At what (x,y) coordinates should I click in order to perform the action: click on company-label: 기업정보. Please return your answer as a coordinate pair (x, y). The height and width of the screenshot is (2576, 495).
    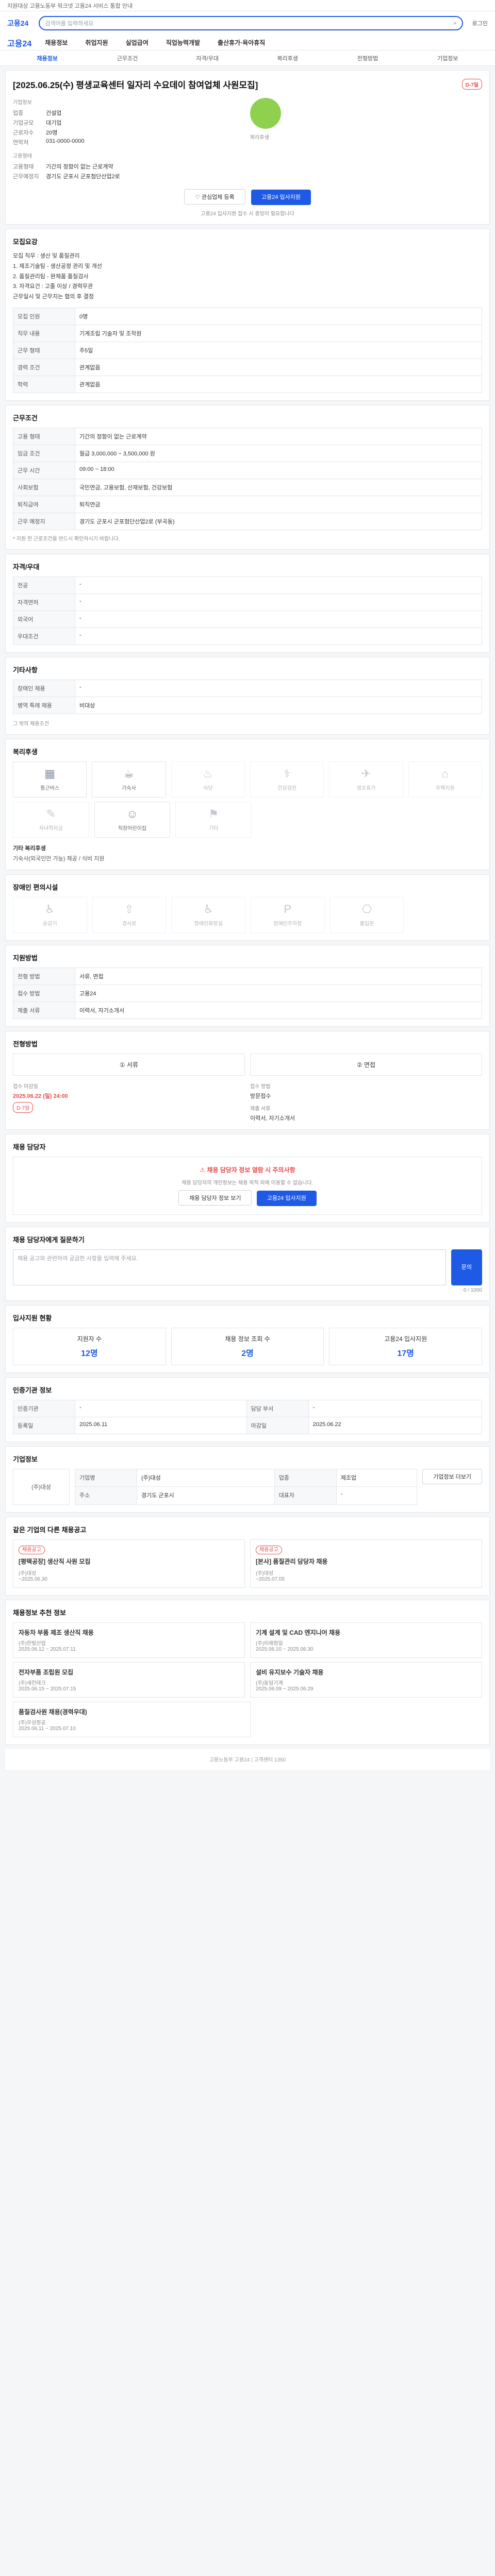
    Looking at the image, I should click on (23, 103).